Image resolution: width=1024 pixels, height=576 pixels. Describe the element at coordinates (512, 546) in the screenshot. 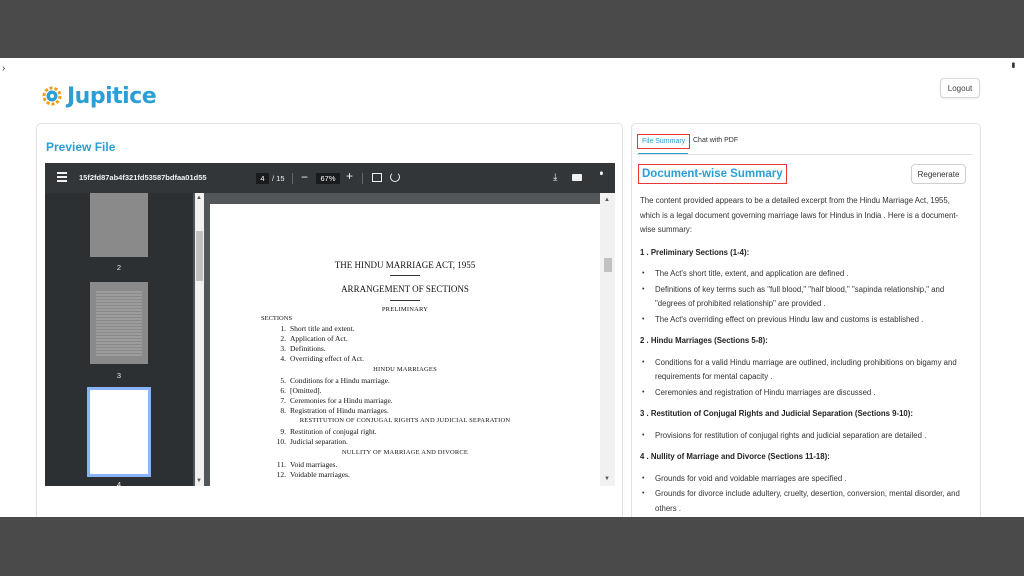

I see `bottom-backdrop` at that location.